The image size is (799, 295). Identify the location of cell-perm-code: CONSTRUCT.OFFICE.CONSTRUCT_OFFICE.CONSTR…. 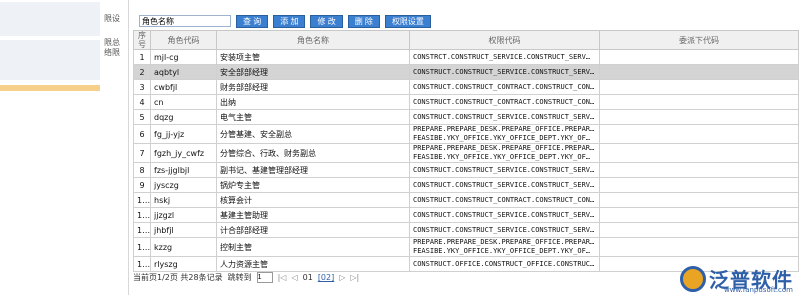
(504, 264).